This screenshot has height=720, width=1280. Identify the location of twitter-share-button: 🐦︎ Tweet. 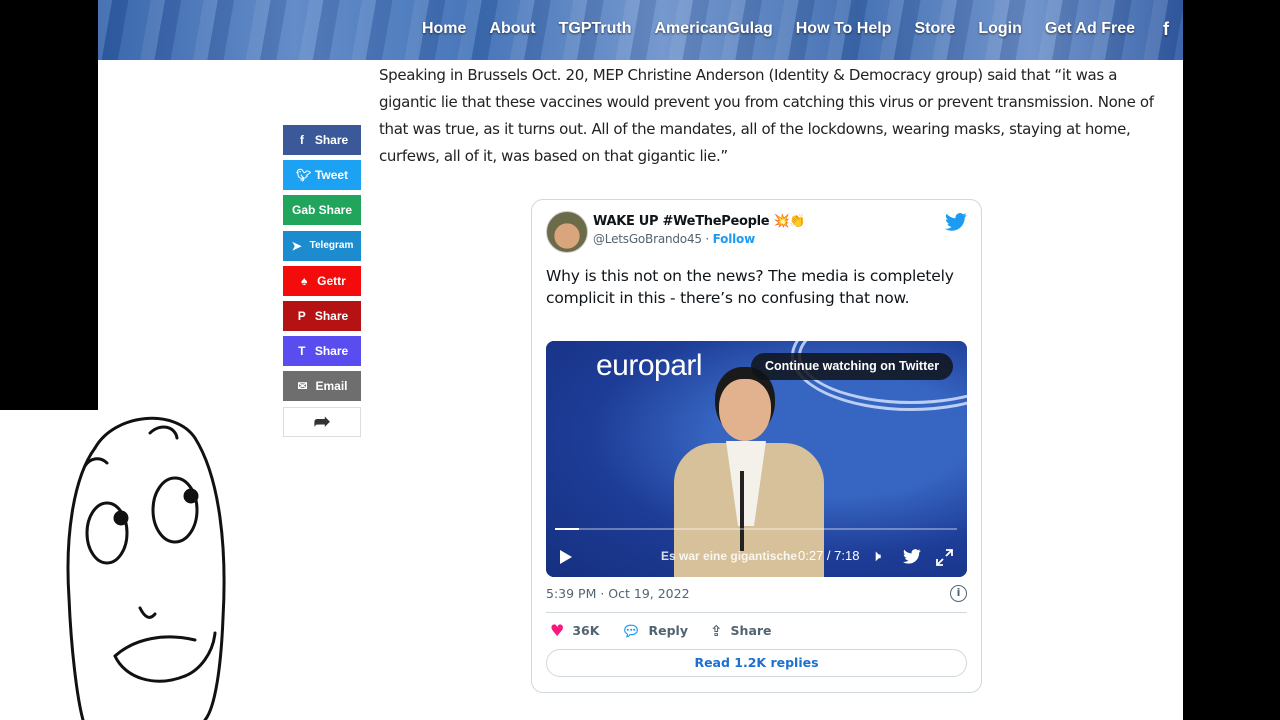
(322, 175).